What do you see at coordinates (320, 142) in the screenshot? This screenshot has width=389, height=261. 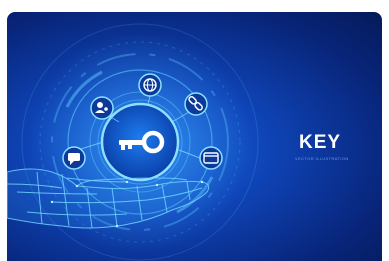 I see `illustration-title: KEY` at bounding box center [320, 142].